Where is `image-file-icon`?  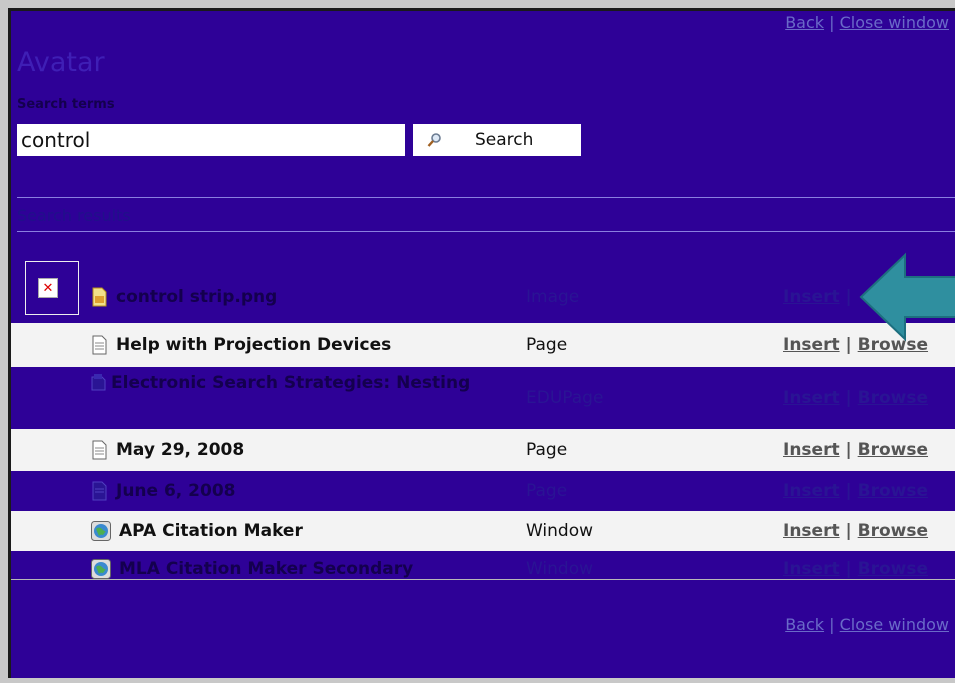 image-file-icon is located at coordinates (99, 297).